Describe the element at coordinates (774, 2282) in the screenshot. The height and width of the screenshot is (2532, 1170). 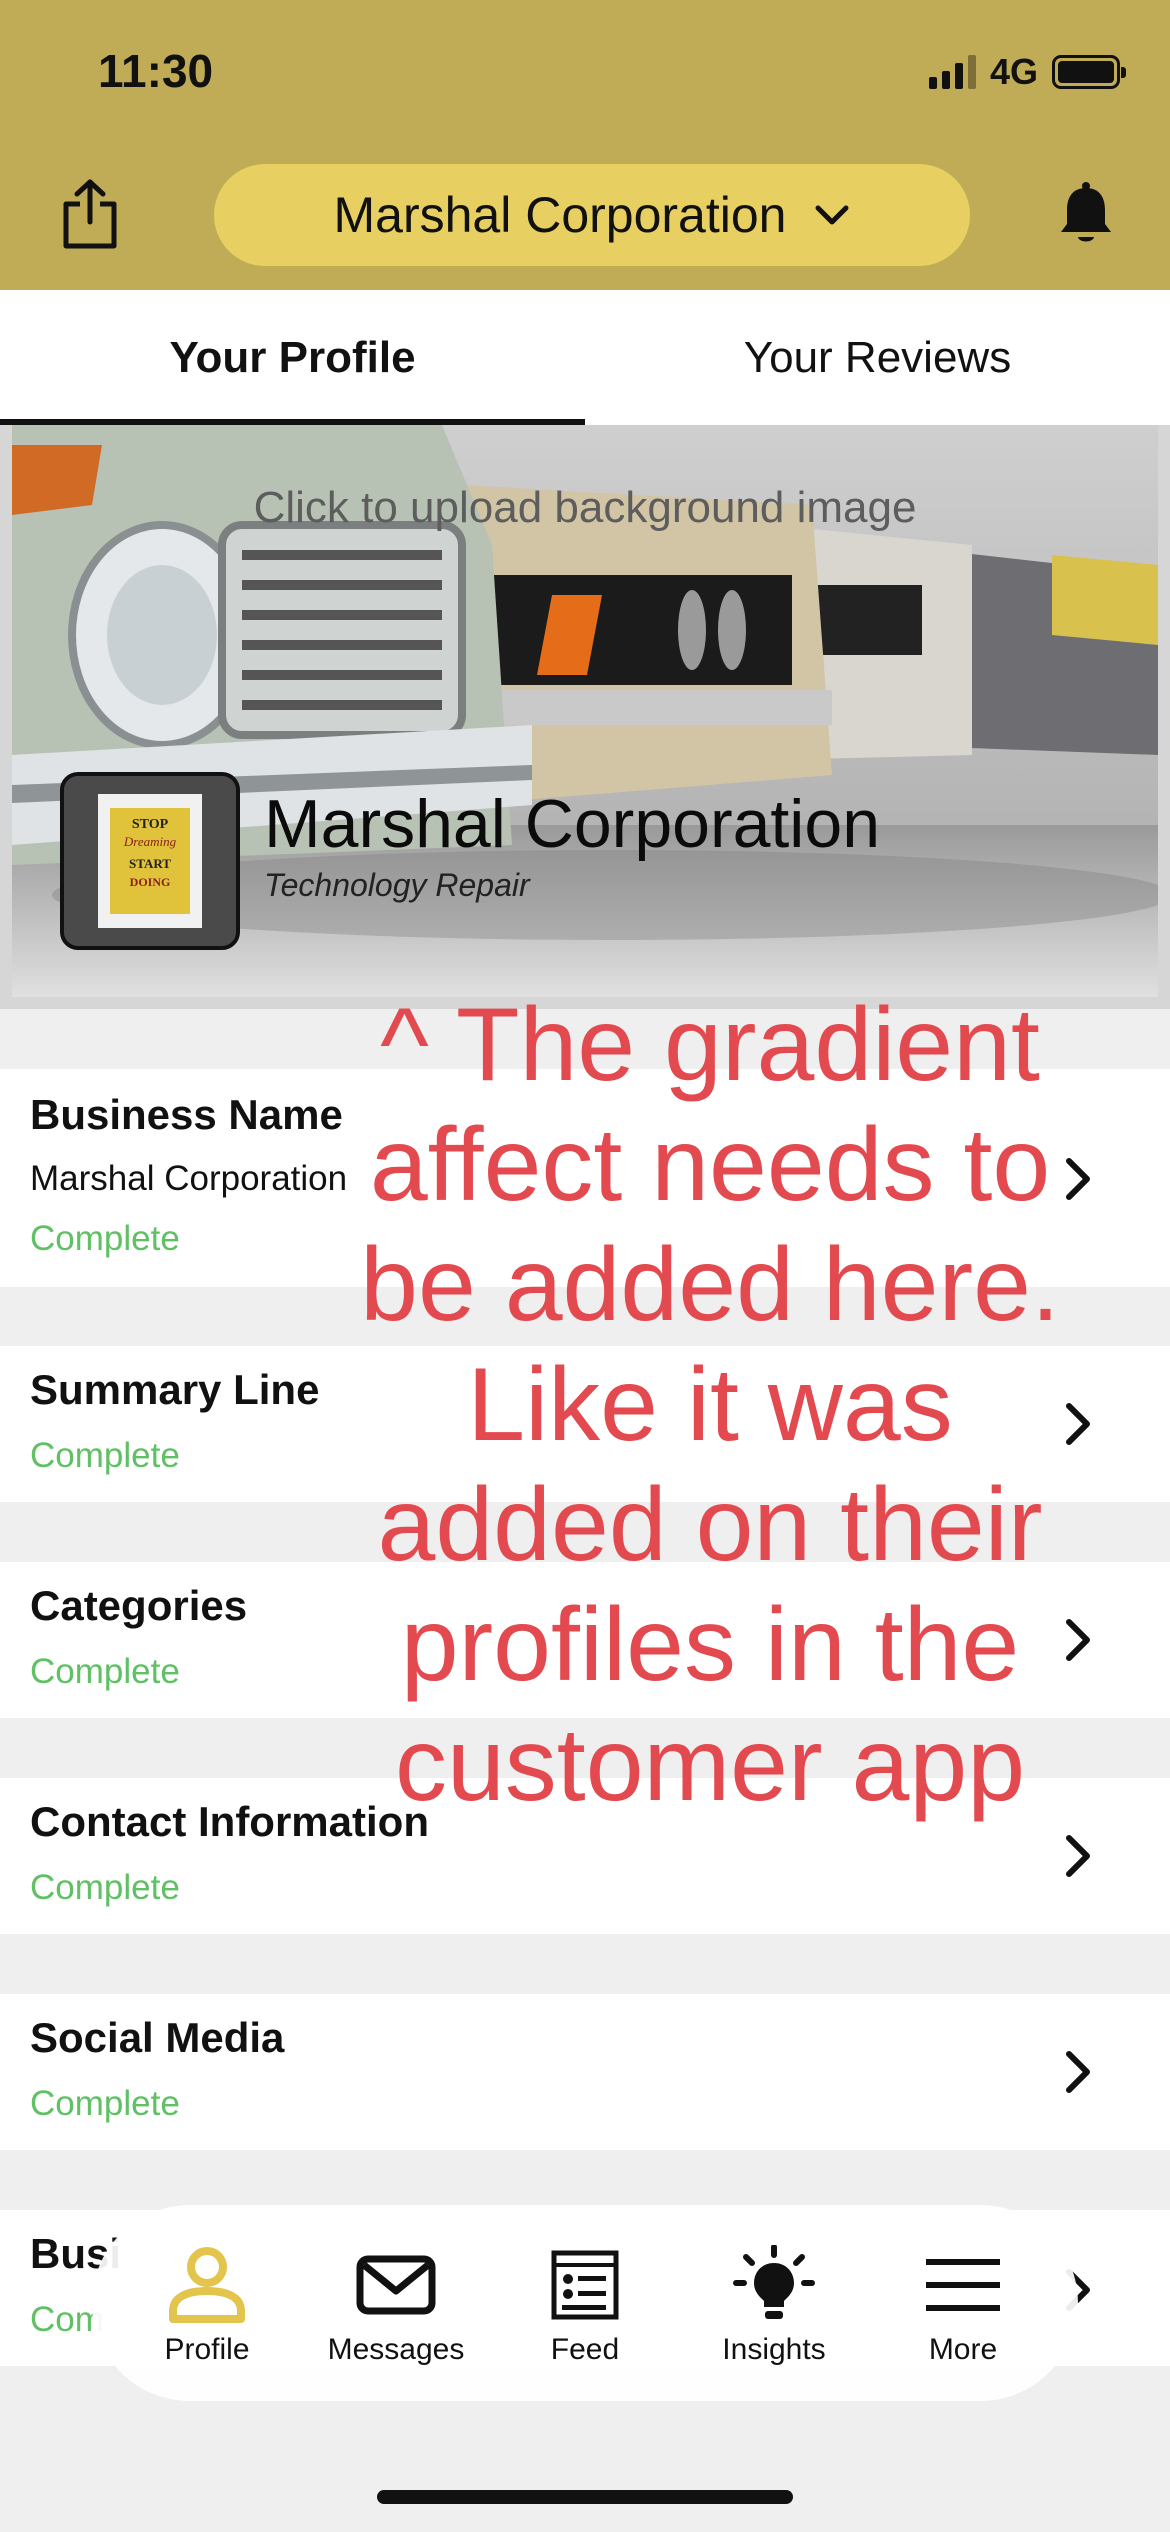
I see `lightbulb-icon` at that location.